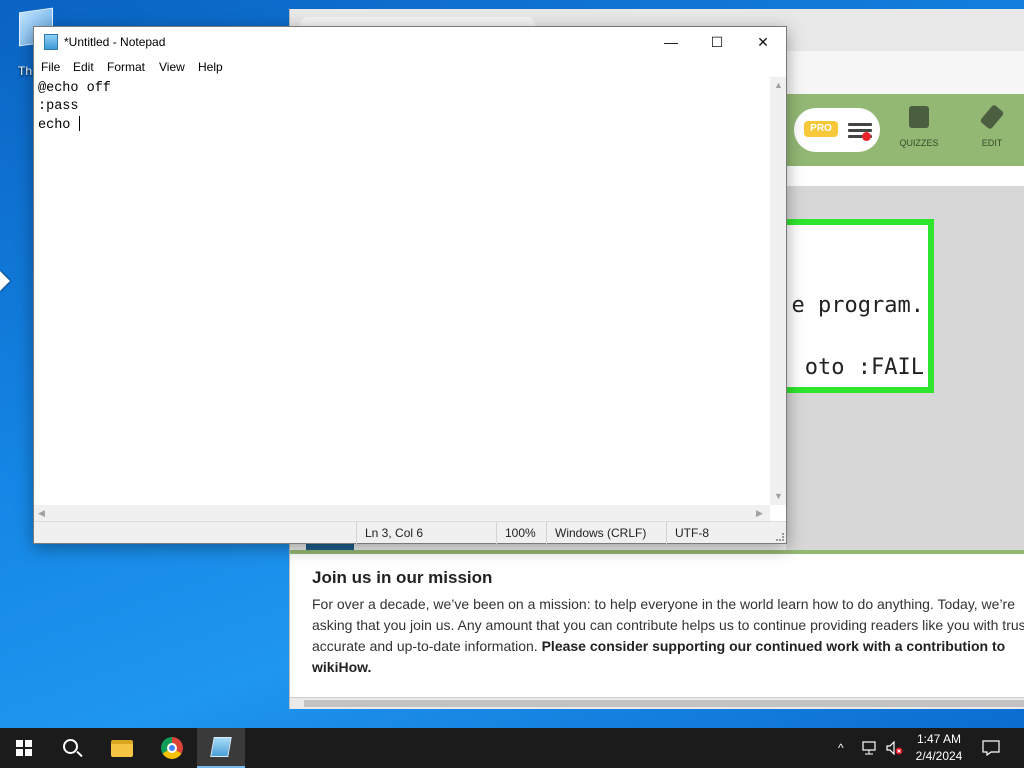 The width and height of the screenshot is (1024, 768). Describe the element at coordinates (864, 367) in the screenshot. I see `code-line: oto :FAIL` at that location.